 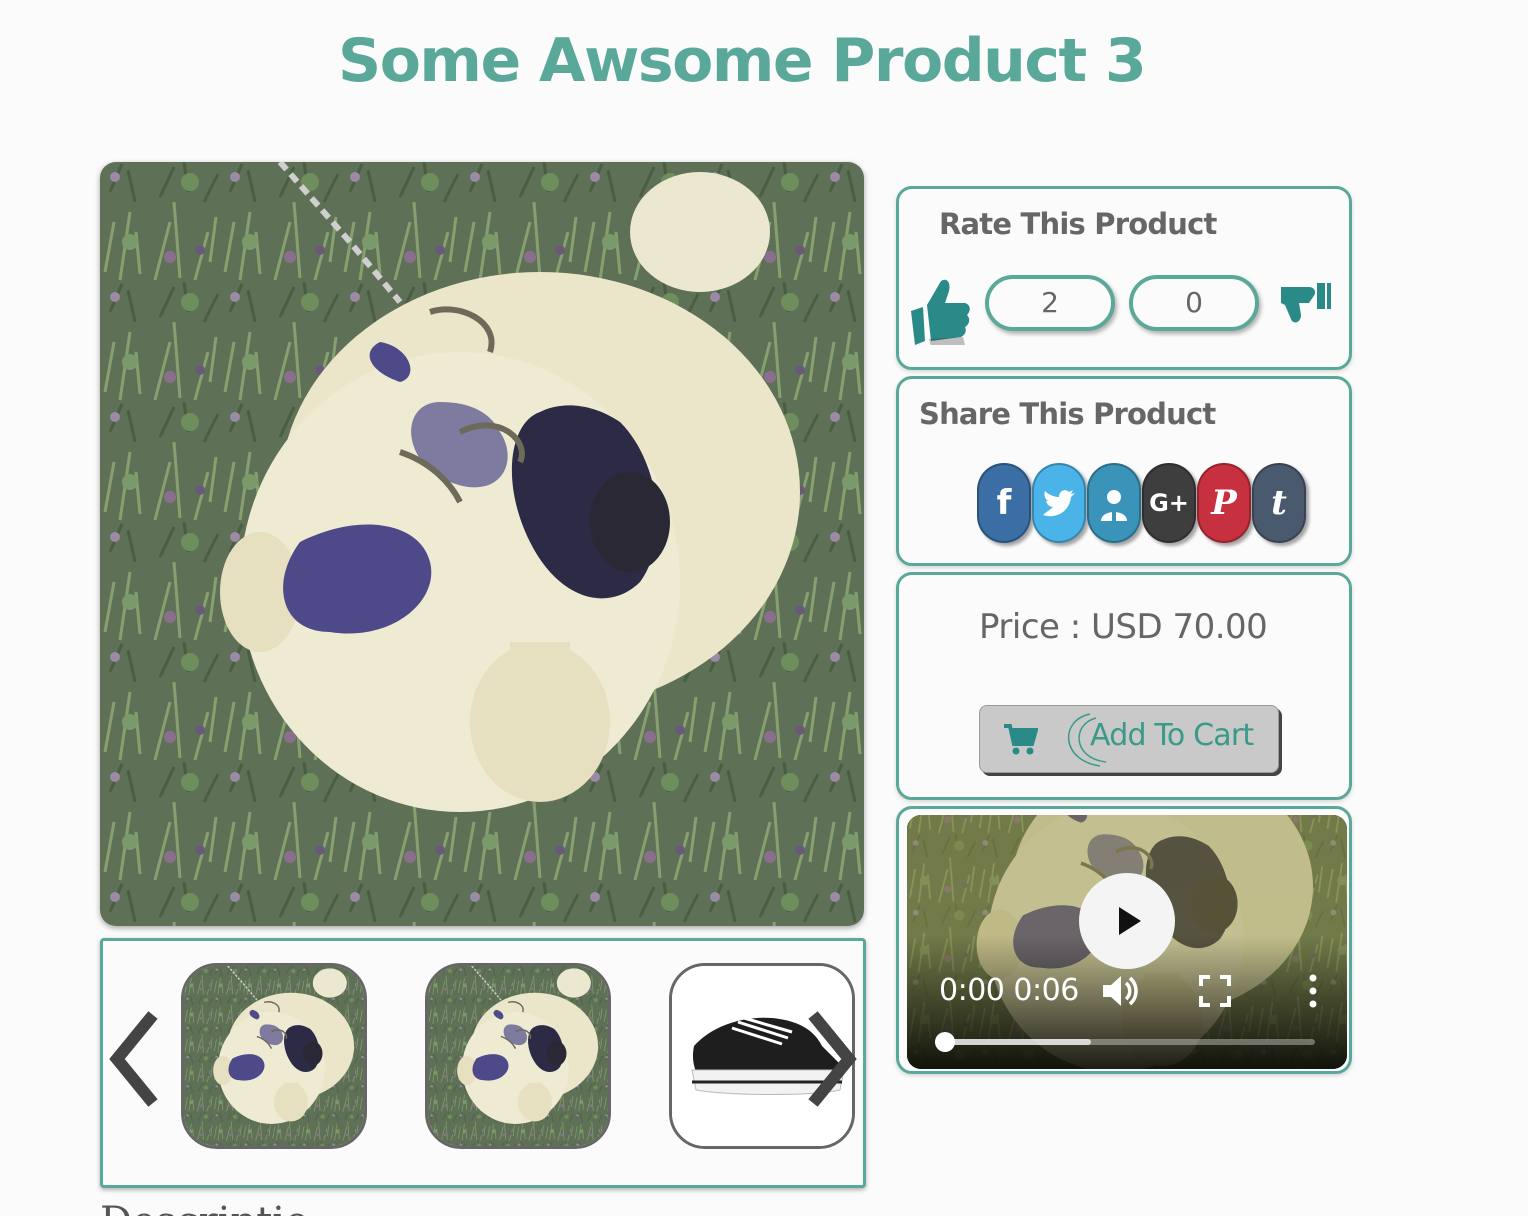 What do you see at coordinates (1124, 686) in the screenshot?
I see `price-panel: Price : USD 70.00 Add To Cart` at bounding box center [1124, 686].